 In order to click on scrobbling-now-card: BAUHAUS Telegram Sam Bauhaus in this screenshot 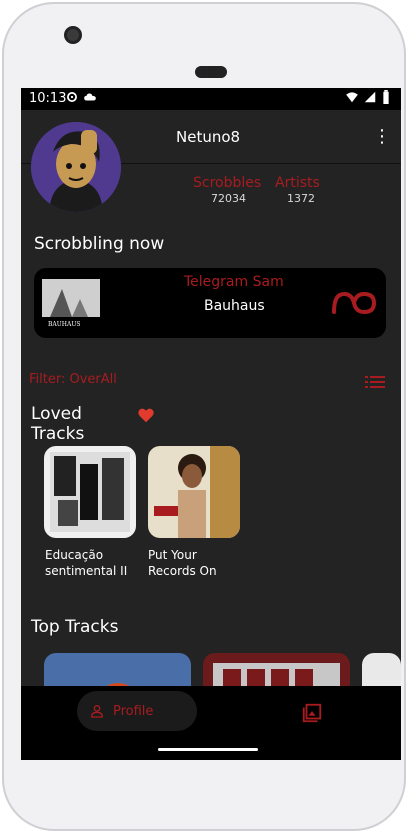, I will do `click(210, 303)`.